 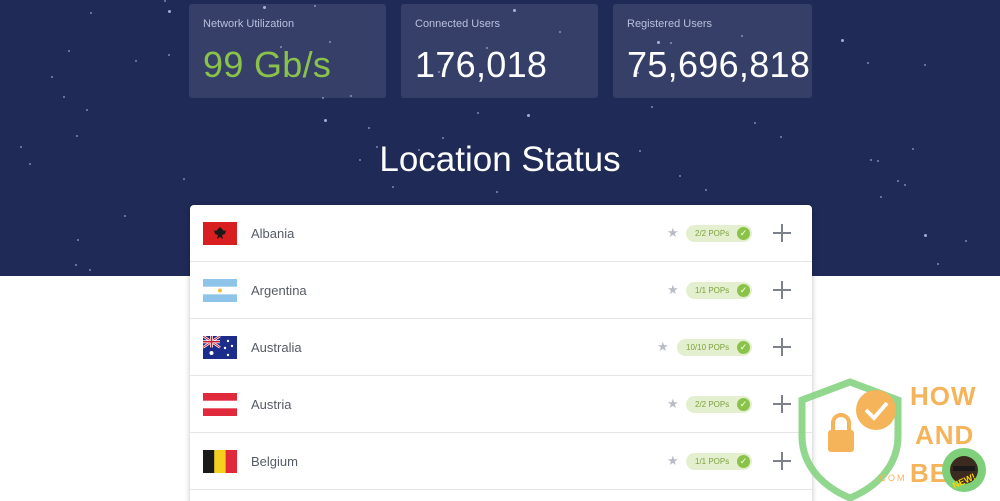 What do you see at coordinates (271, 404) in the screenshot?
I see `country-name: Austria` at bounding box center [271, 404].